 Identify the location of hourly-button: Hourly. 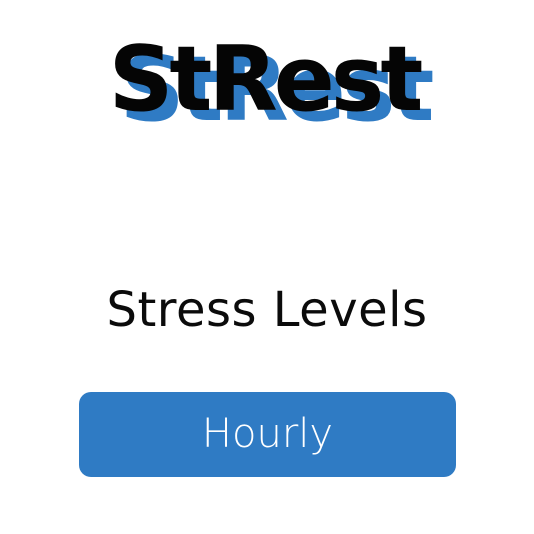
(267, 434).